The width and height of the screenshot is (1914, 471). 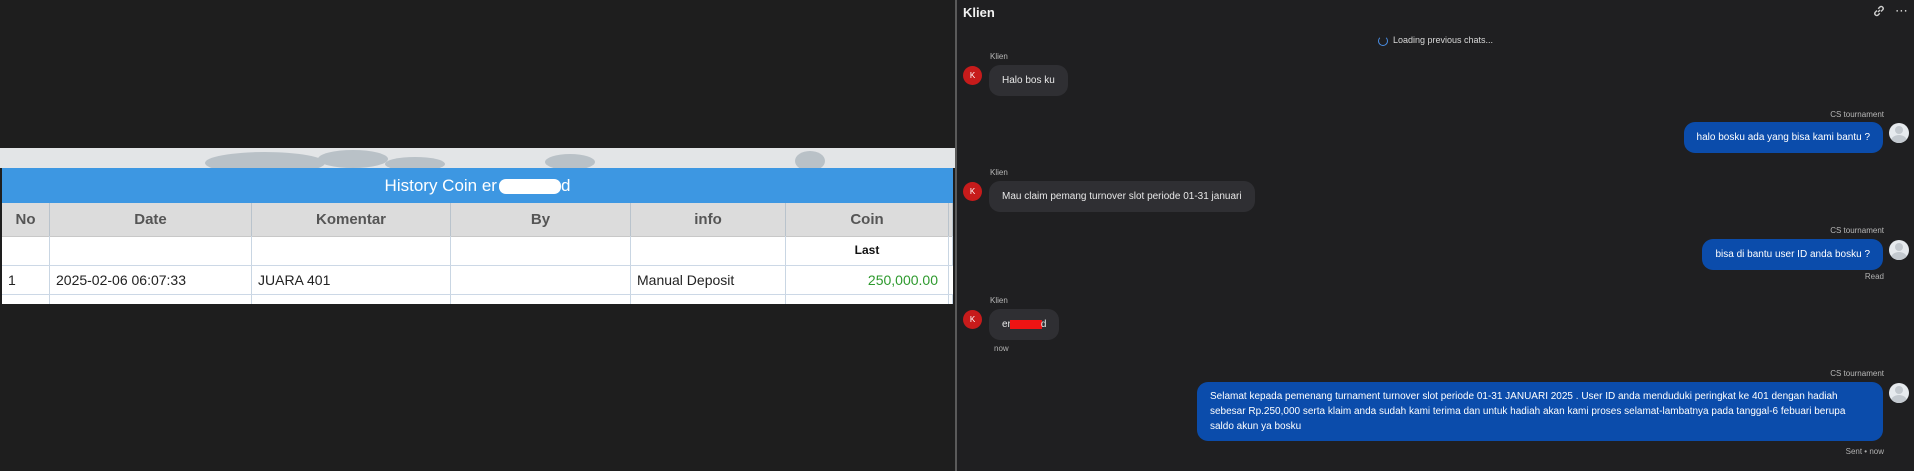 What do you see at coordinates (151, 280) in the screenshot?
I see `cell-date: 2025-02-06 06:07:33` at bounding box center [151, 280].